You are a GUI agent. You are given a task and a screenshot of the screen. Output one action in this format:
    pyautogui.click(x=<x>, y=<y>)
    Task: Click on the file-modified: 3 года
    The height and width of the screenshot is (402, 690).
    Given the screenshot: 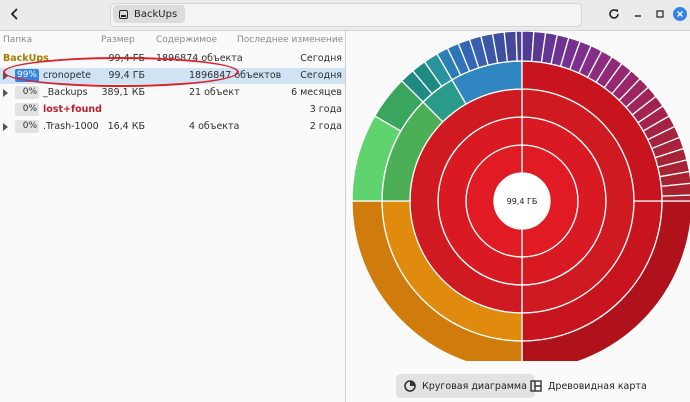 What is the action you would take?
    pyautogui.click(x=325, y=109)
    